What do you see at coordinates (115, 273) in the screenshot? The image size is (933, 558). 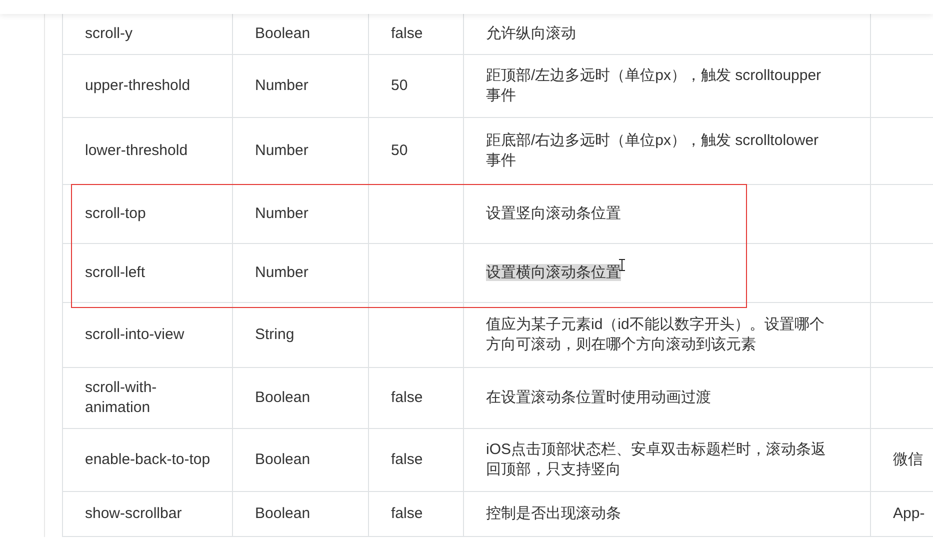 I see `property-name: scroll-left` at bounding box center [115, 273].